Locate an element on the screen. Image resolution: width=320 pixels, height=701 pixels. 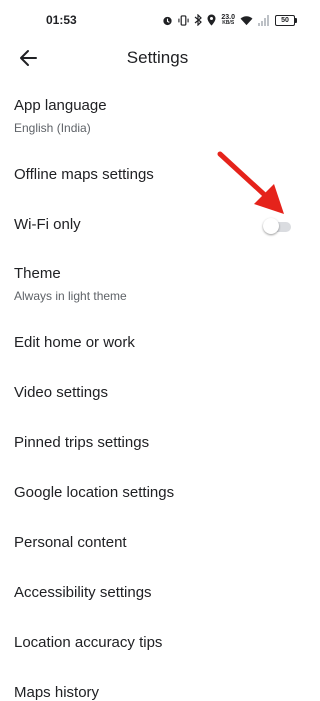
setting-location-accuracy-tips: Location accuracy tips is located at coordinates (157, 642).